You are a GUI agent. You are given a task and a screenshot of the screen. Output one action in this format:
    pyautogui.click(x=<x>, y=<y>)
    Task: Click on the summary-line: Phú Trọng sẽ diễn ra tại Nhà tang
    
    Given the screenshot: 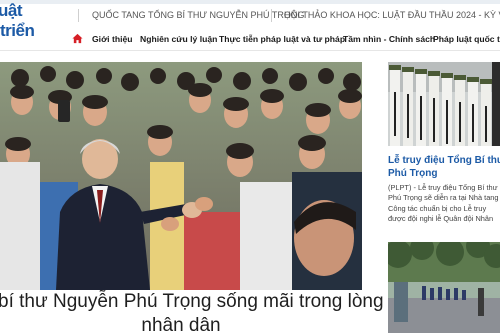 What is the action you would take?
    pyautogui.click(x=443, y=198)
    